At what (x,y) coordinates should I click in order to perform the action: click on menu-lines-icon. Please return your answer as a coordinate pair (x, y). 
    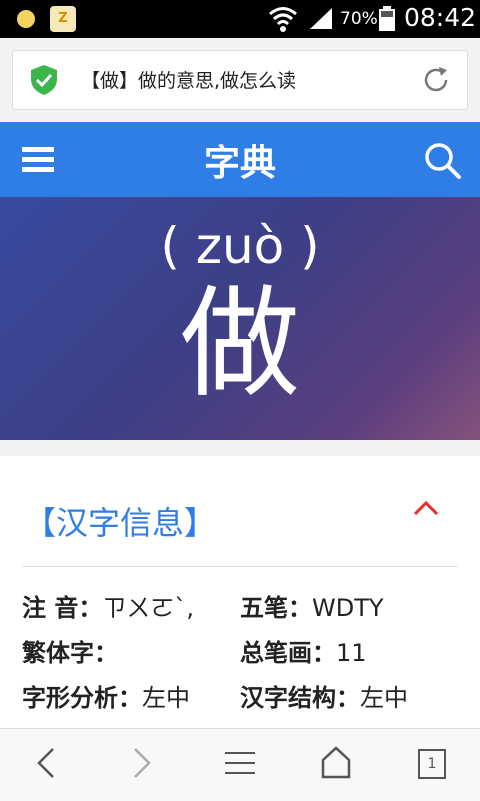
    Looking at the image, I should click on (240, 763).